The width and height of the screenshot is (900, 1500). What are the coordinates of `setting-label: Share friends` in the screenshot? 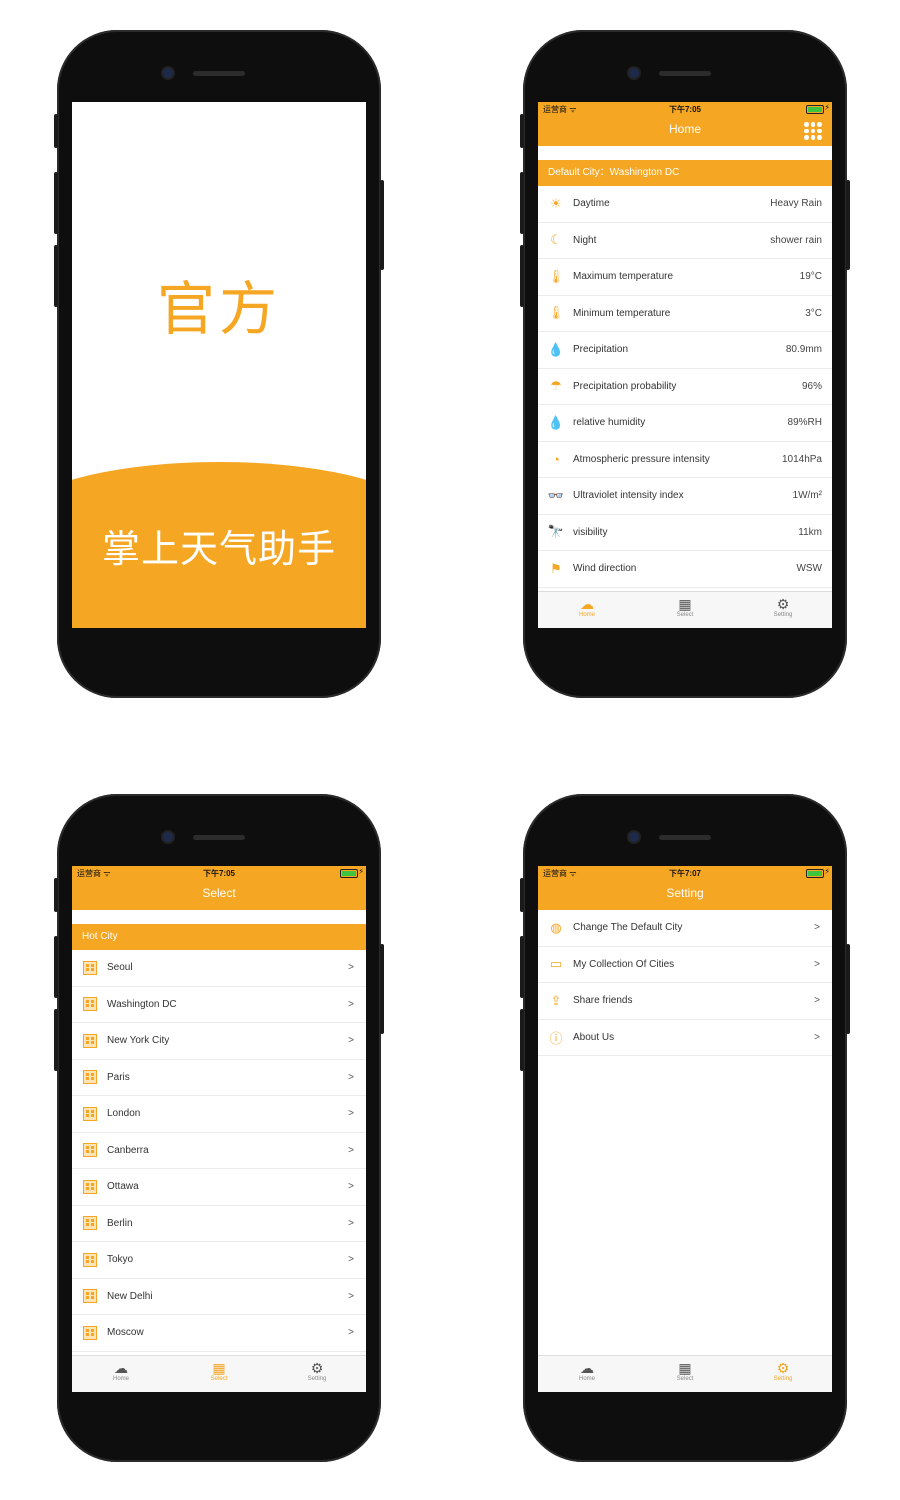 It's located at (603, 1001).